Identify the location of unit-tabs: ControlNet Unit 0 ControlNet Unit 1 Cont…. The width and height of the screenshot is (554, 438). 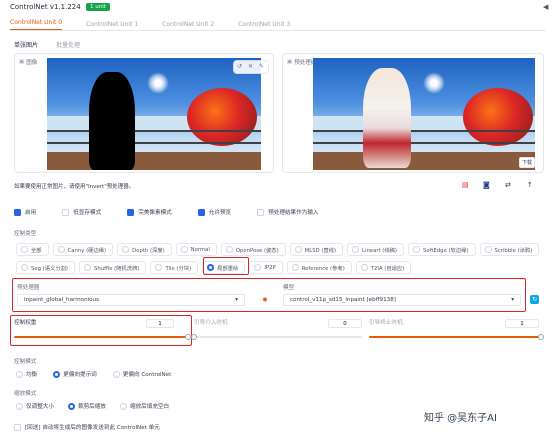
(162, 24).